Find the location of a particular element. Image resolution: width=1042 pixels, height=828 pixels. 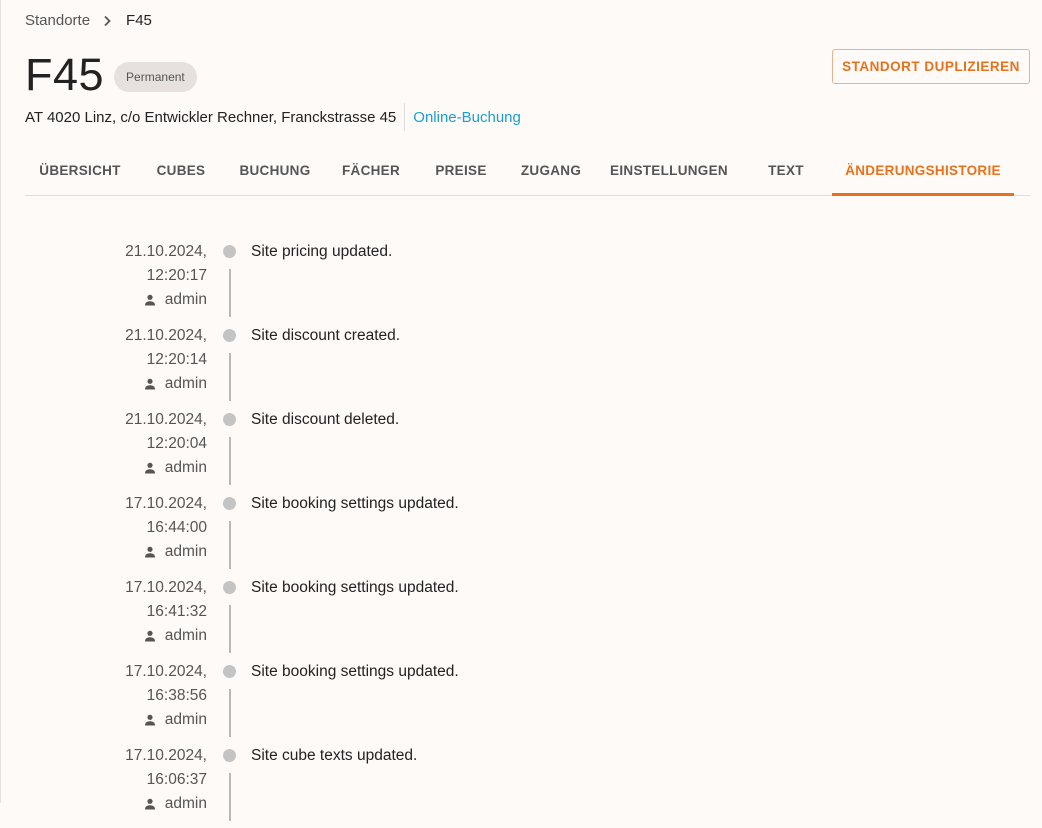

page-title: F45 is located at coordinates (65, 74).